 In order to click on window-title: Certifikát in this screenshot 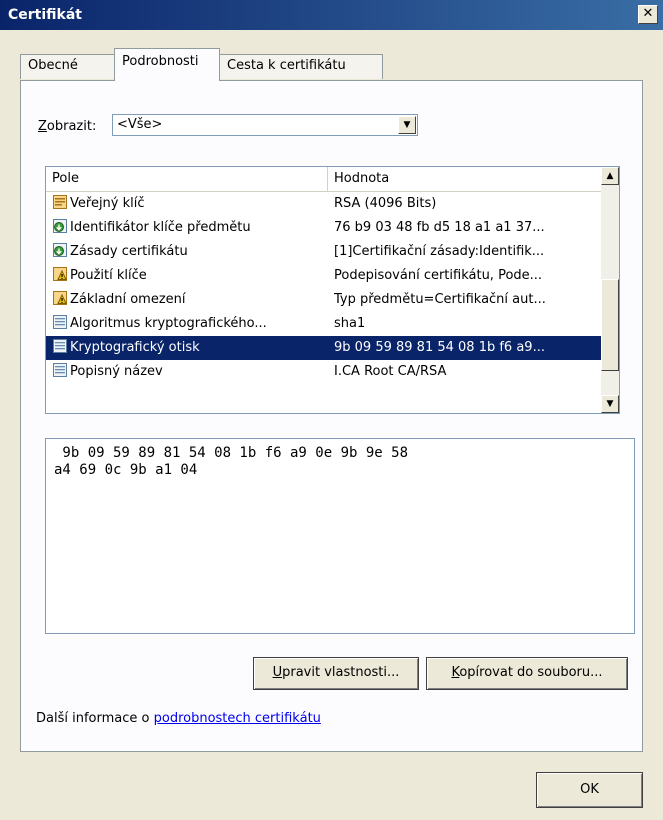, I will do `click(45, 15)`.